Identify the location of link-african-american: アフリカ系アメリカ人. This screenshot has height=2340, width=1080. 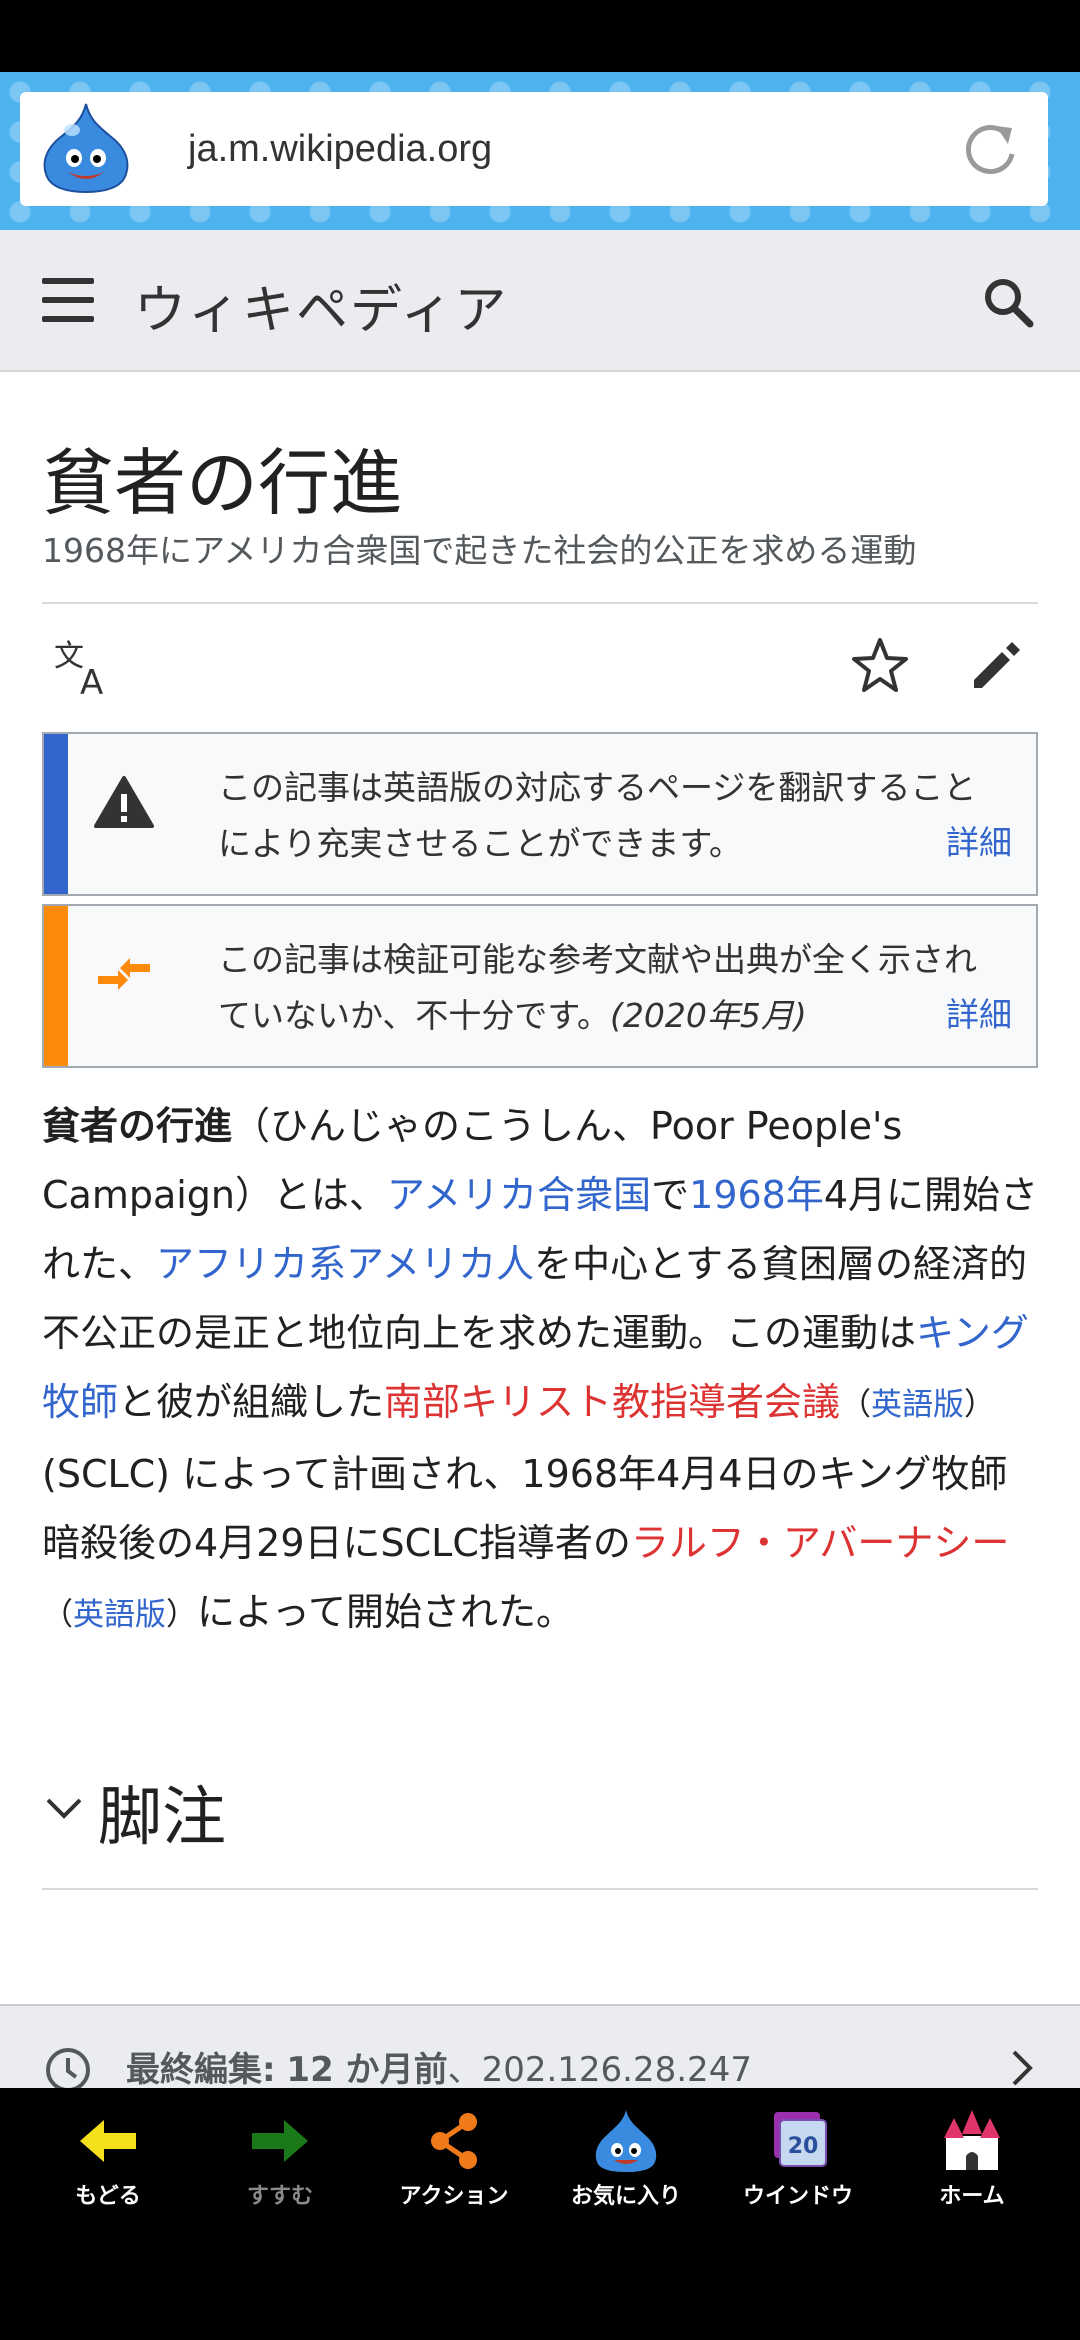
(345, 1264).